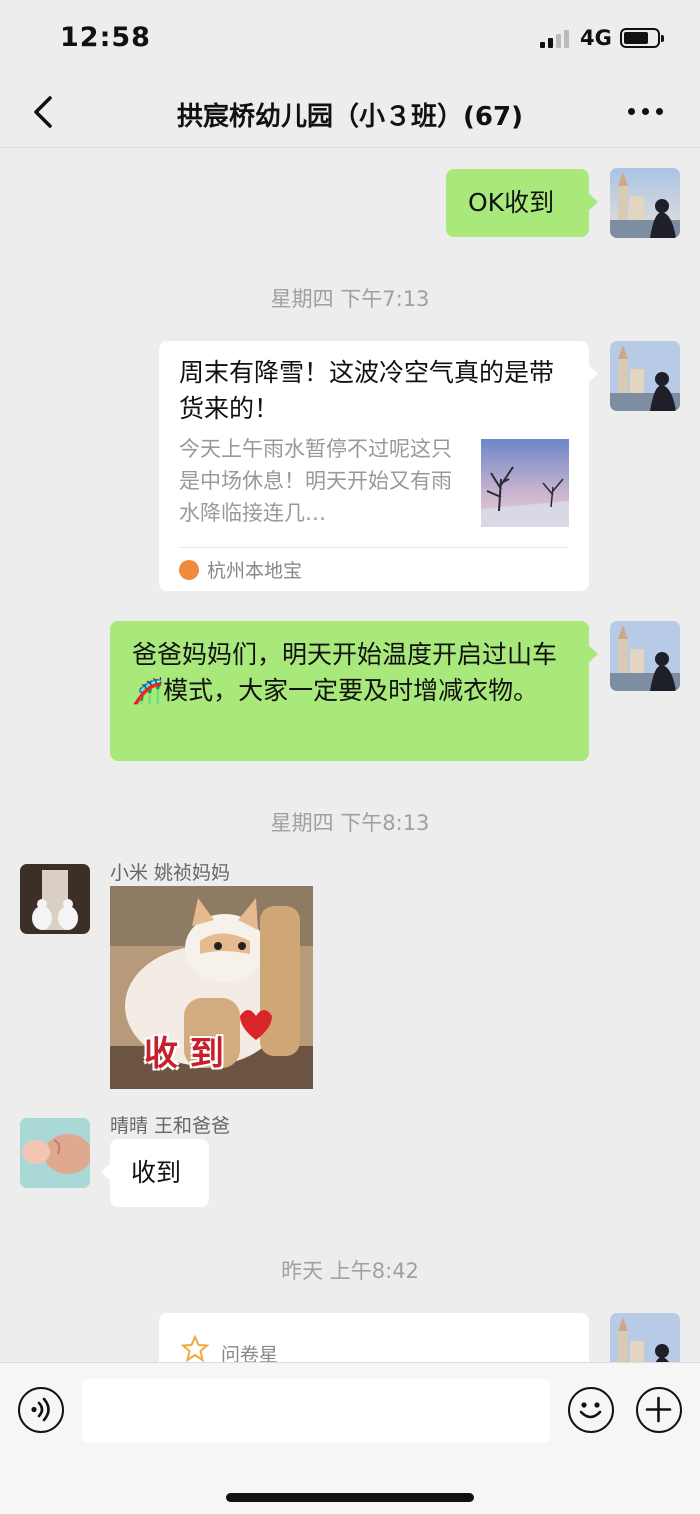  What do you see at coordinates (316, 1411) in the screenshot?
I see `message-input` at bounding box center [316, 1411].